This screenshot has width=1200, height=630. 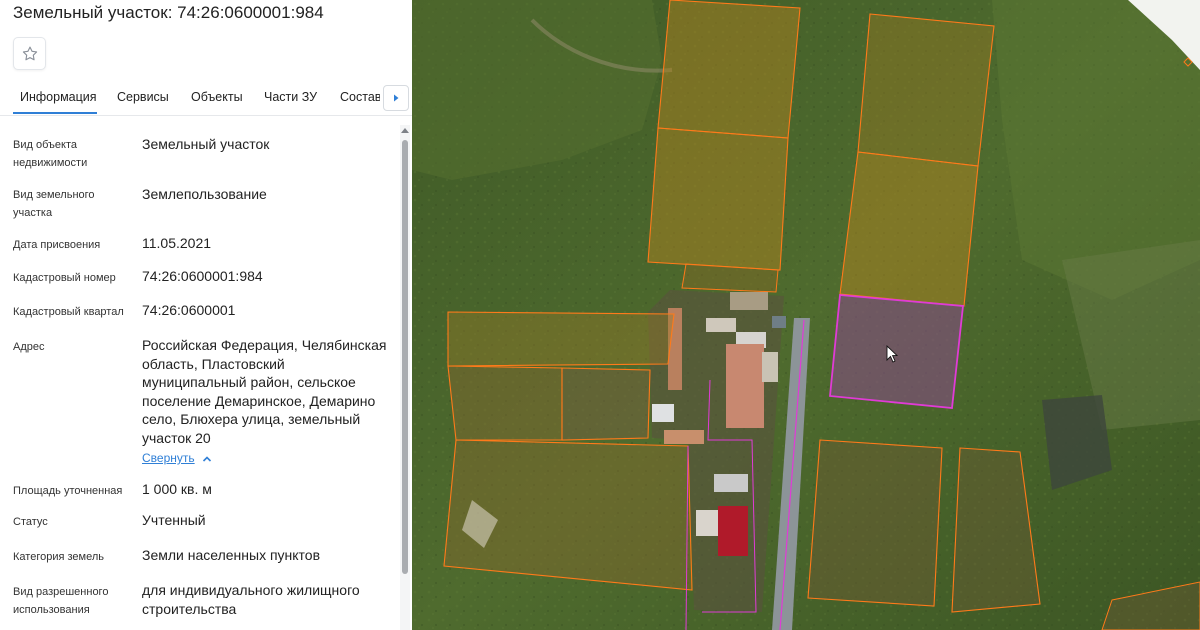 What do you see at coordinates (207, 459) in the screenshot?
I see `chevron-up-icon` at bounding box center [207, 459].